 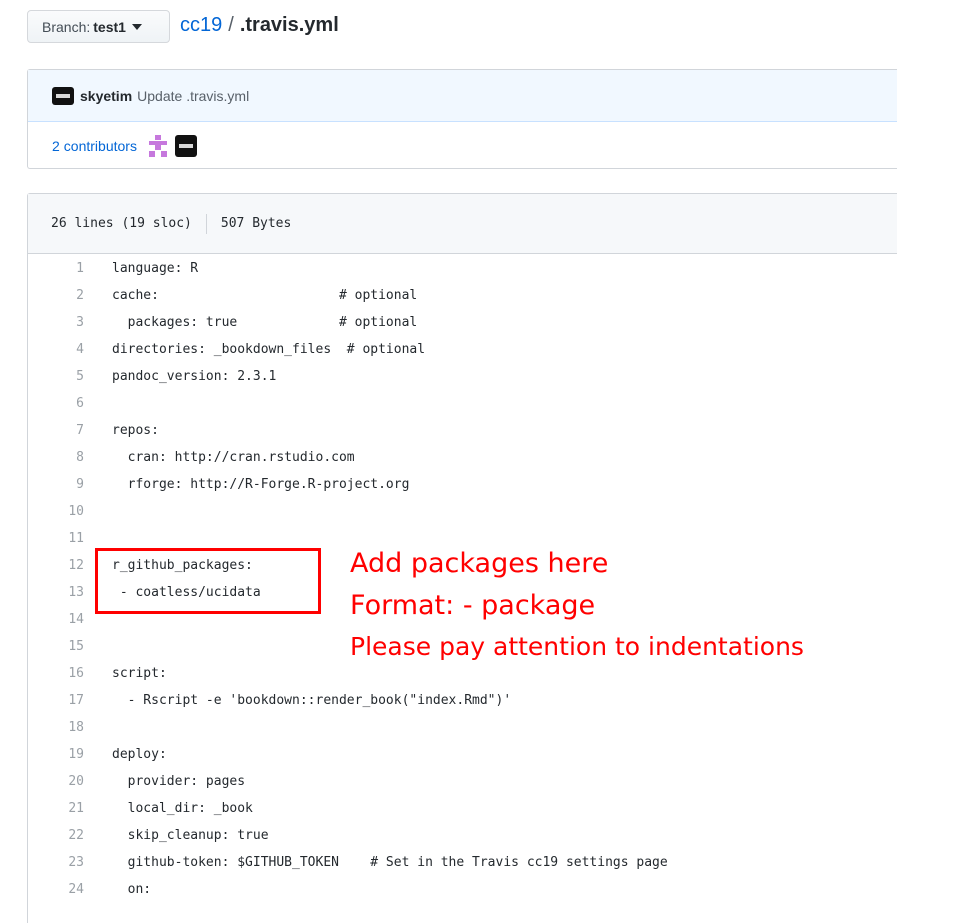 What do you see at coordinates (190, 835) in the screenshot?
I see `line-content: skip_cleanup: true` at bounding box center [190, 835].